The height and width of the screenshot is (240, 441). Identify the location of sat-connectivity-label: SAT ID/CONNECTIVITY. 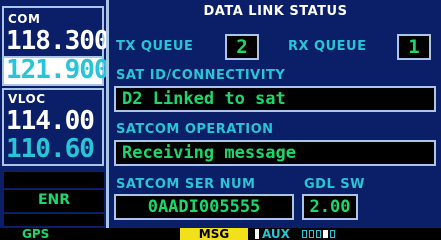
(201, 75).